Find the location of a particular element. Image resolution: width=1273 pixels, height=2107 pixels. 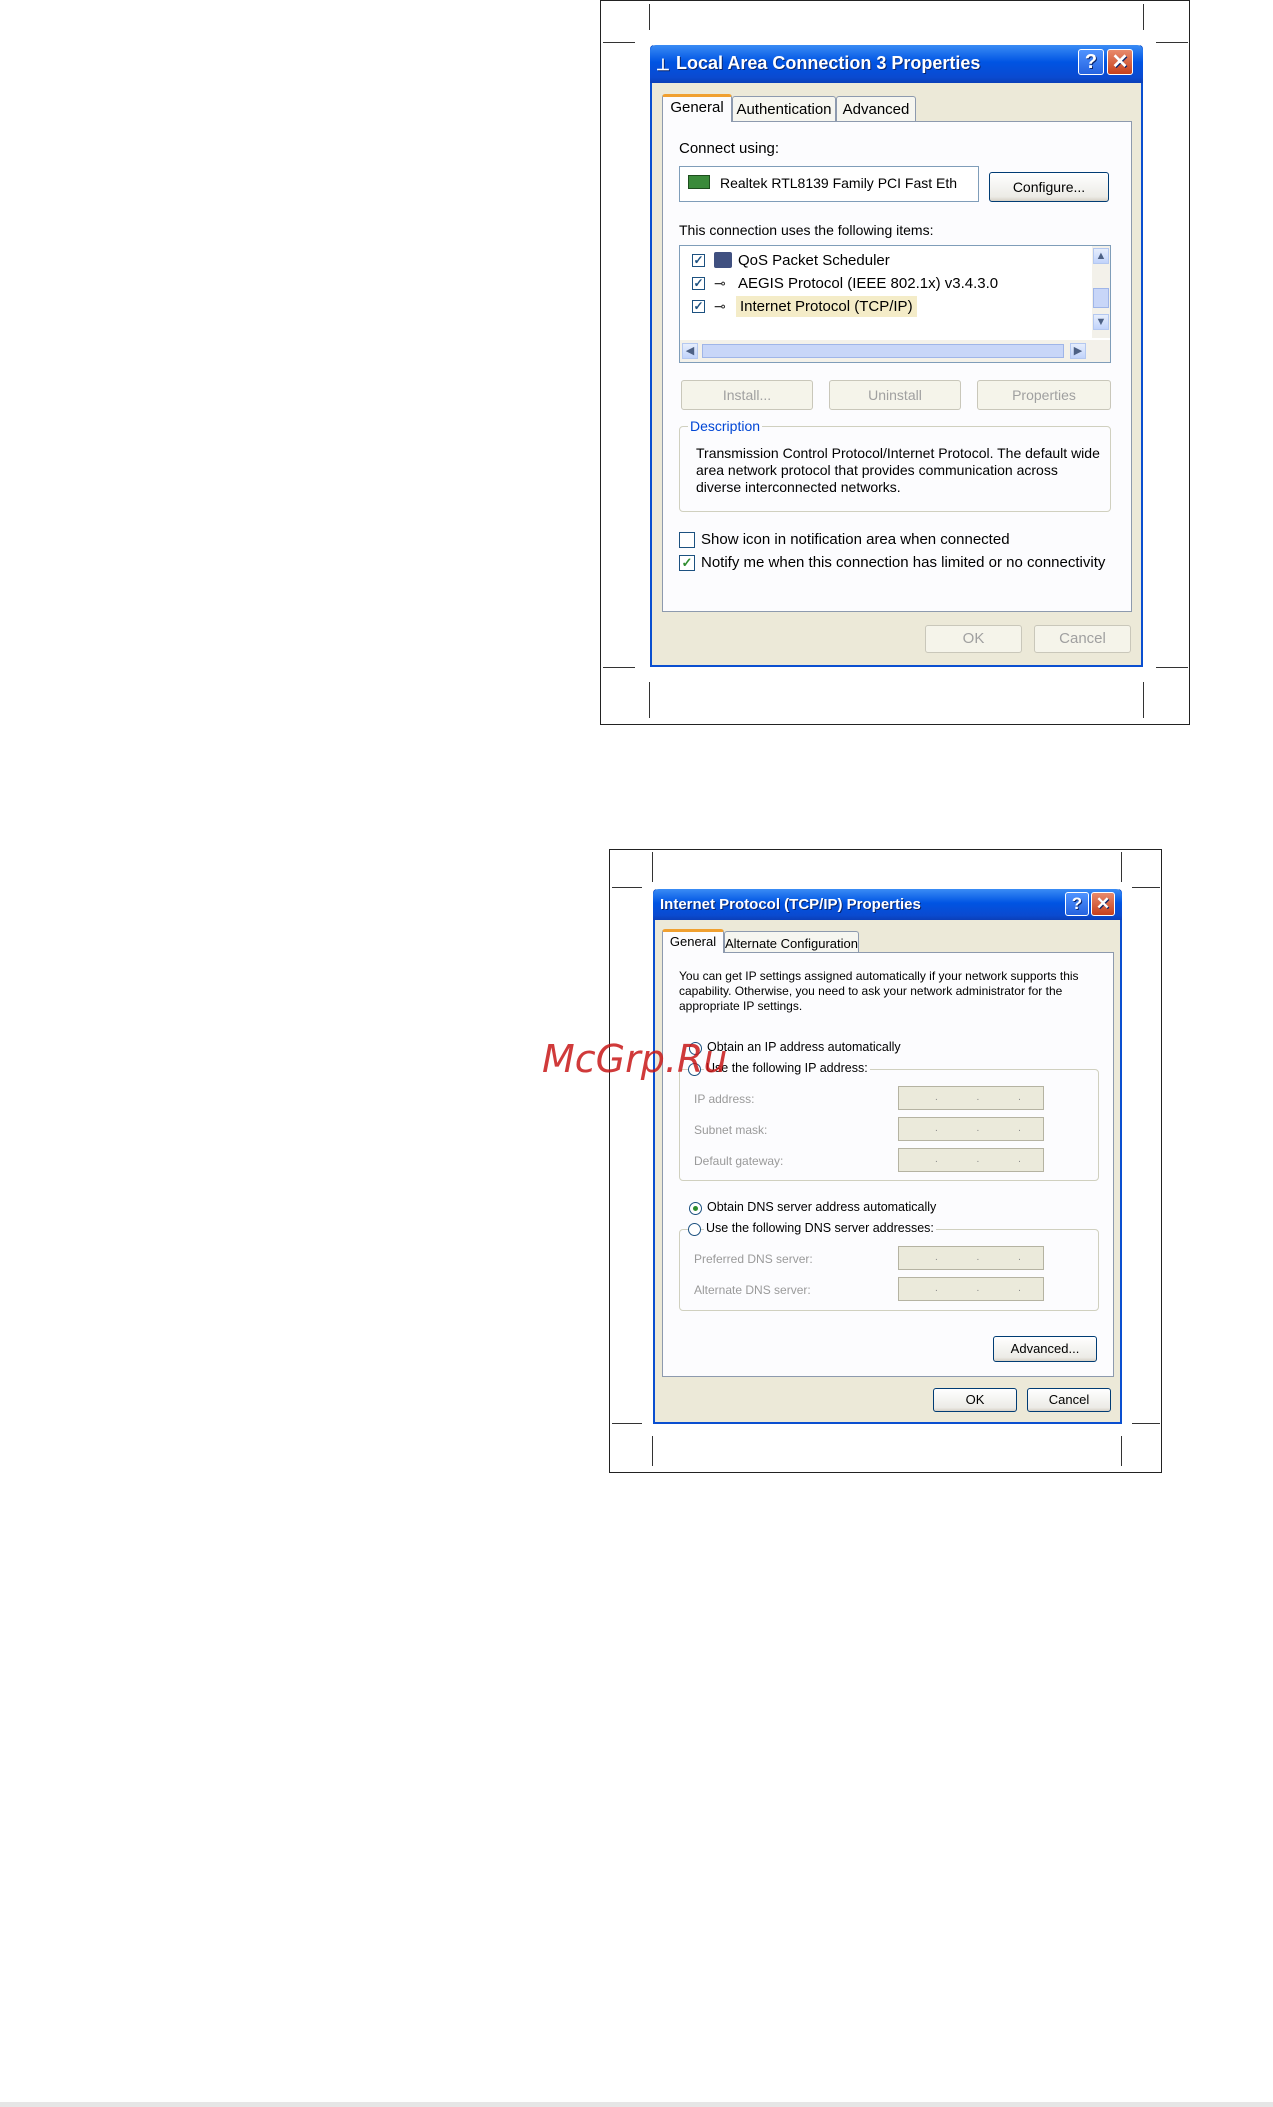

use-following-ip-label: Use the following IP address: is located at coordinates (787, 1068).